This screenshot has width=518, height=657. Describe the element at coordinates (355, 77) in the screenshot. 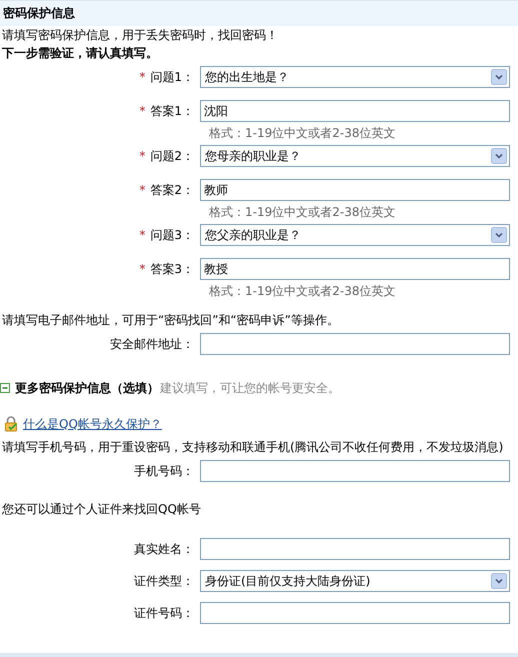

I see `dropdown: 您的出生地是？` at that location.